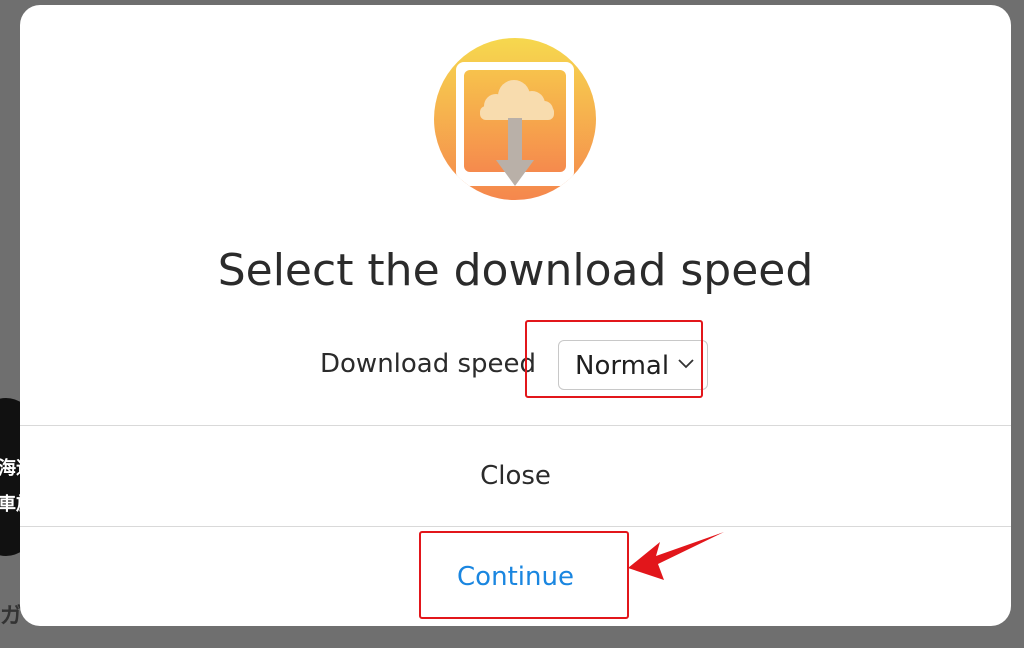 Image resolution: width=1024 pixels, height=648 pixels. Describe the element at coordinates (515, 476) in the screenshot. I see `close-button: Close` at that location.